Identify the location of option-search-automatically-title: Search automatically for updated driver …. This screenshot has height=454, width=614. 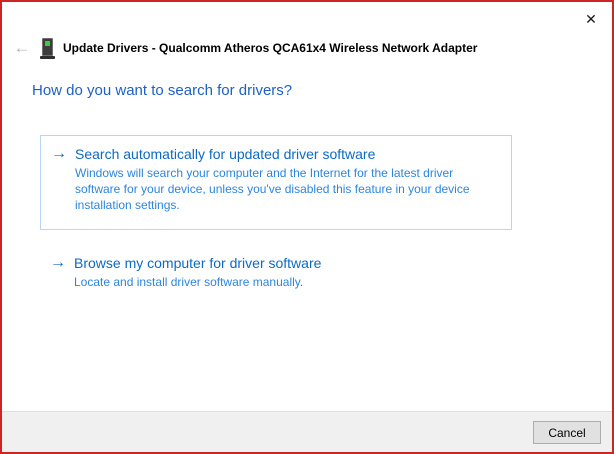
(225, 154).